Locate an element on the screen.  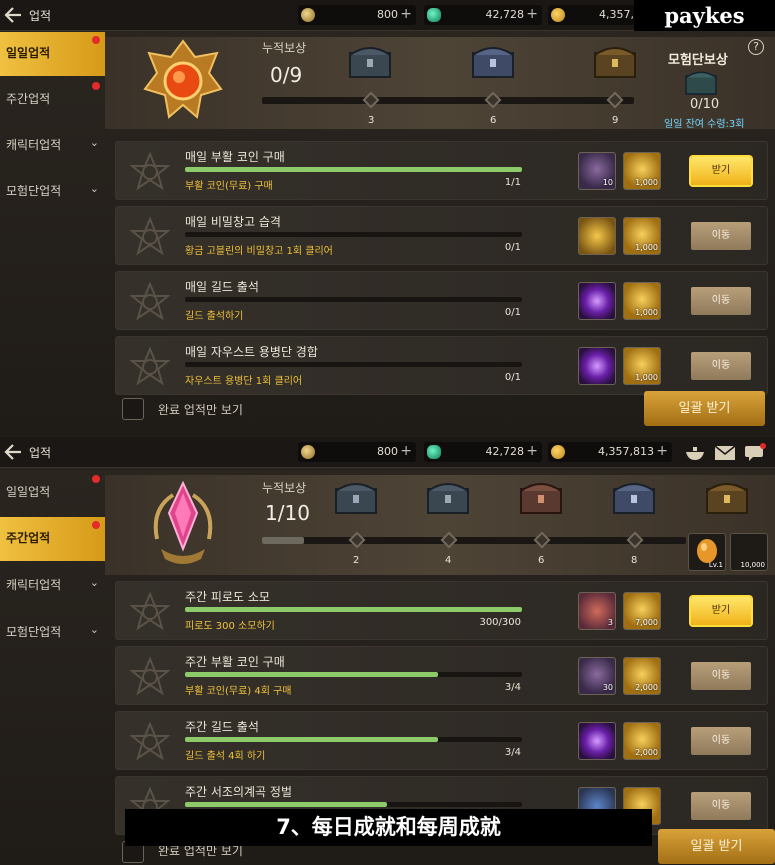
completed-only-label: 완료 업적만 보기 is located at coordinates (200, 410).